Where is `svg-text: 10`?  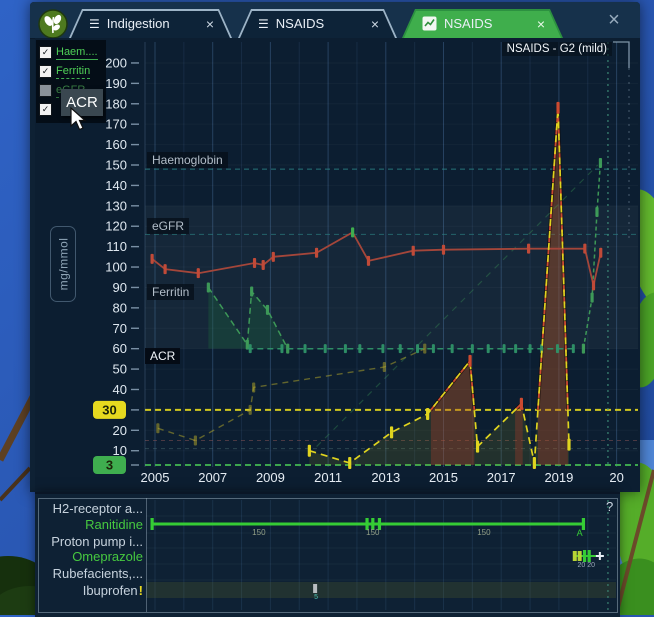
svg-text: 10 is located at coordinates (120, 450).